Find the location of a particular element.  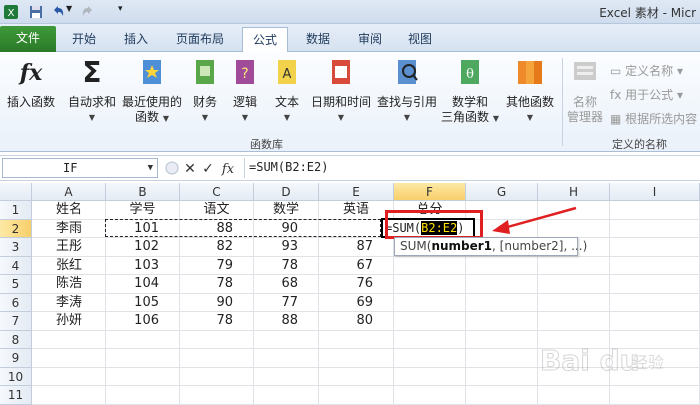

cell-math: 78 is located at coordinates (286, 265).